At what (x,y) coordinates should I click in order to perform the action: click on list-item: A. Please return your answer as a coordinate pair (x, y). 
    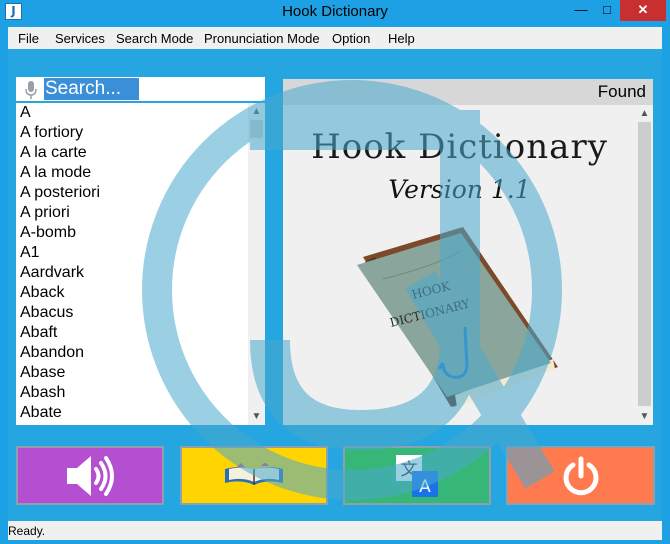
    Looking at the image, I should click on (25, 113).